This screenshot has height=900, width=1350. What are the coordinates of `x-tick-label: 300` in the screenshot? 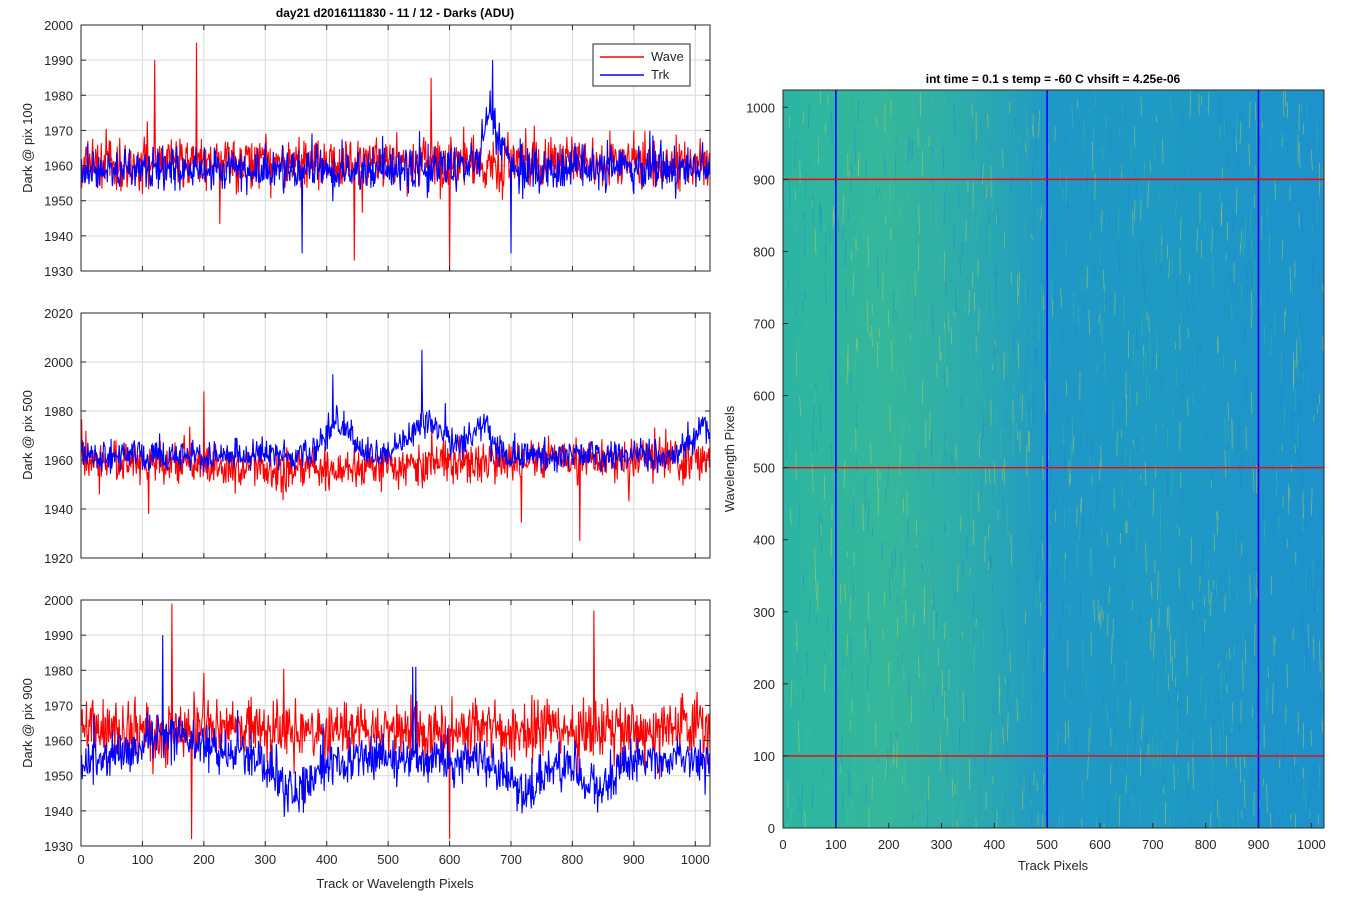 It's located at (942, 844).